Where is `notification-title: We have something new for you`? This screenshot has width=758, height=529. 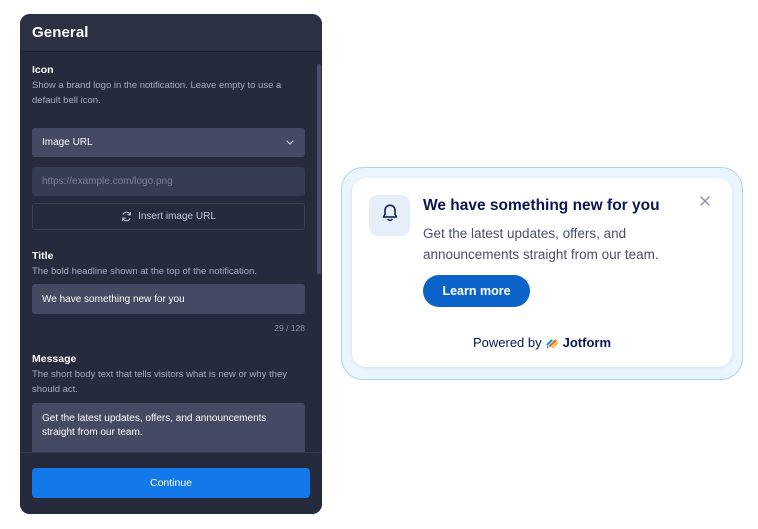 notification-title: We have something new for you is located at coordinates (541, 205).